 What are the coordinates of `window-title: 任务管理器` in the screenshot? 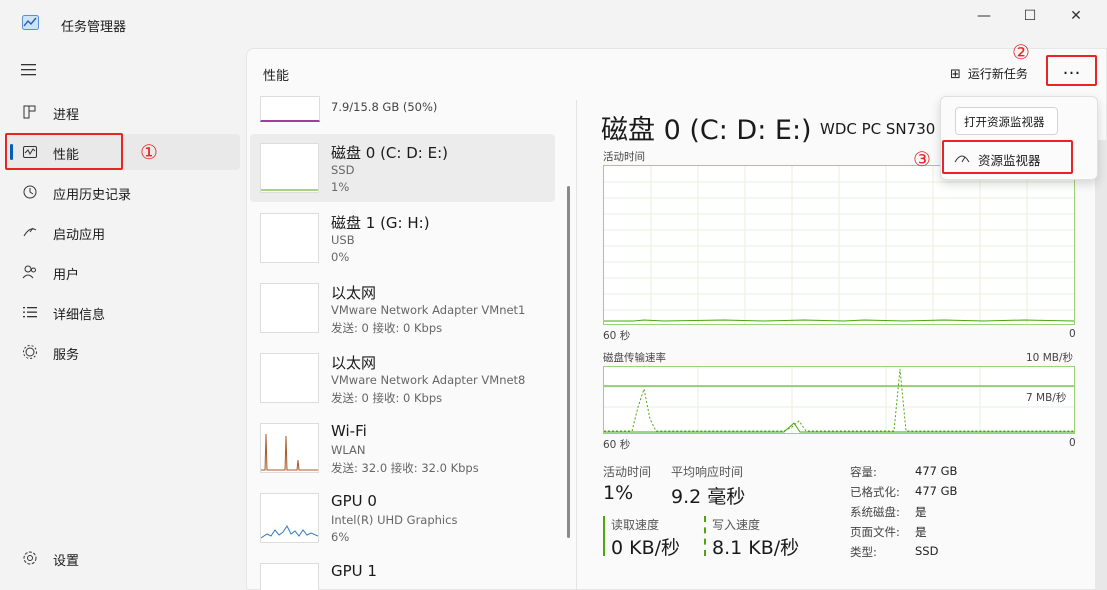 It's located at (94, 27).